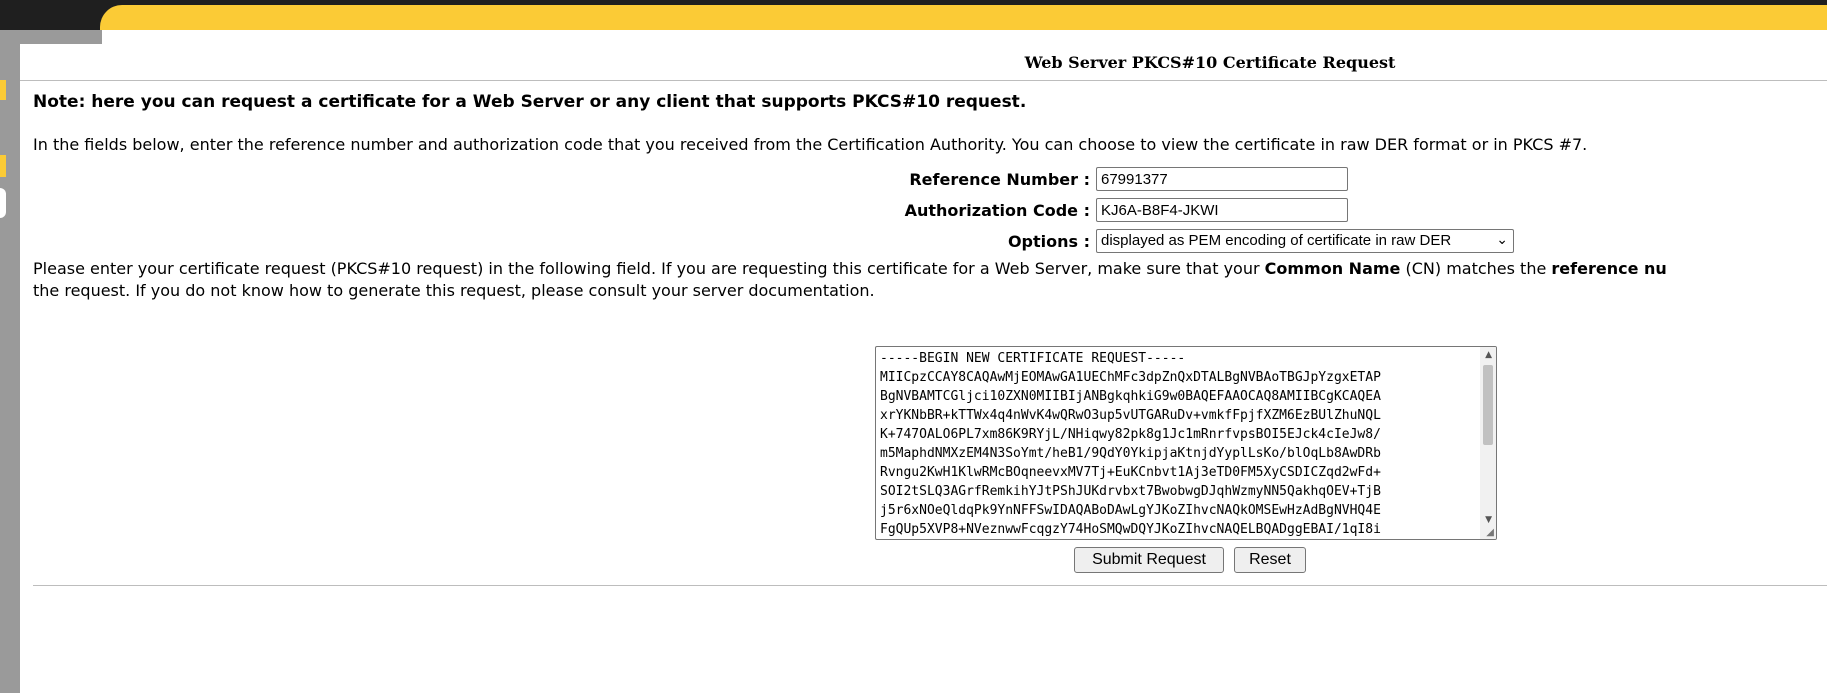 The image size is (1827, 693). What do you see at coordinates (1270, 560) in the screenshot?
I see `reset-button: Reset` at bounding box center [1270, 560].